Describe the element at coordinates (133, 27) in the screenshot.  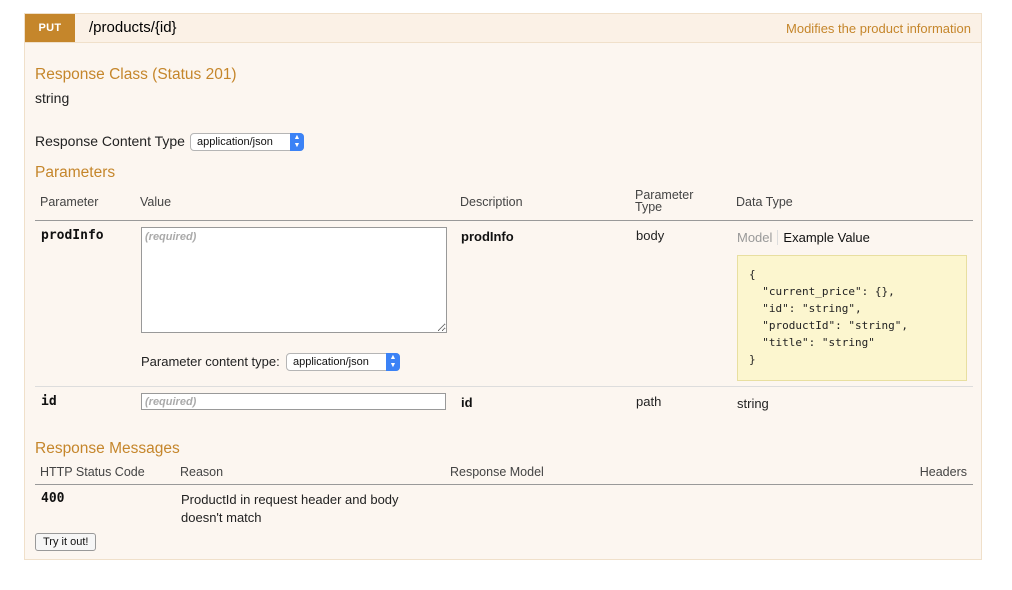
I see `endpoint-path: /products/{id}` at that location.